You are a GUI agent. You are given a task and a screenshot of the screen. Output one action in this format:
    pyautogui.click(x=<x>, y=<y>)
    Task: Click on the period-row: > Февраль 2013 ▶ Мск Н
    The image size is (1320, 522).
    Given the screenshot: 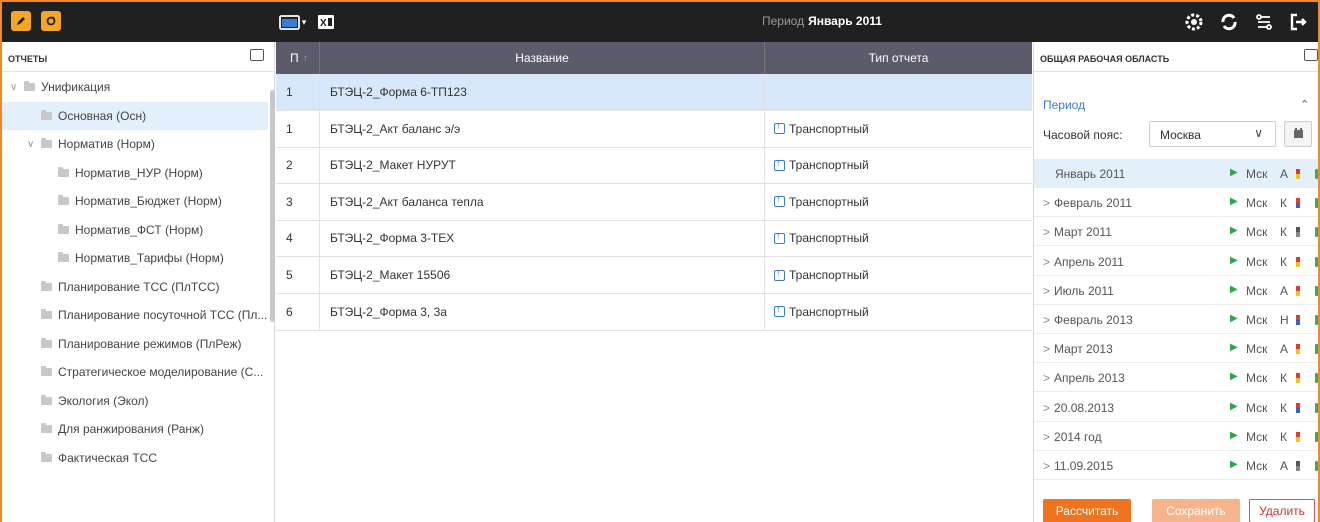 What is the action you would take?
    pyautogui.click(x=1176, y=319)
    